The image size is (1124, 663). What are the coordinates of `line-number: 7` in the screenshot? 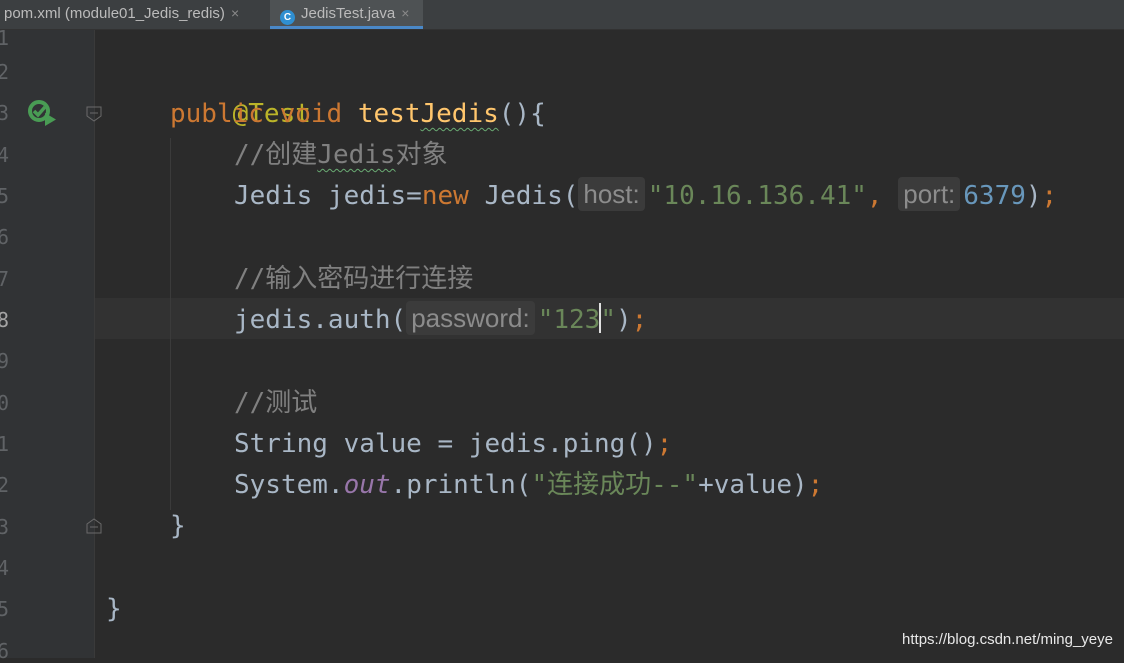 It's located at (5, 279).